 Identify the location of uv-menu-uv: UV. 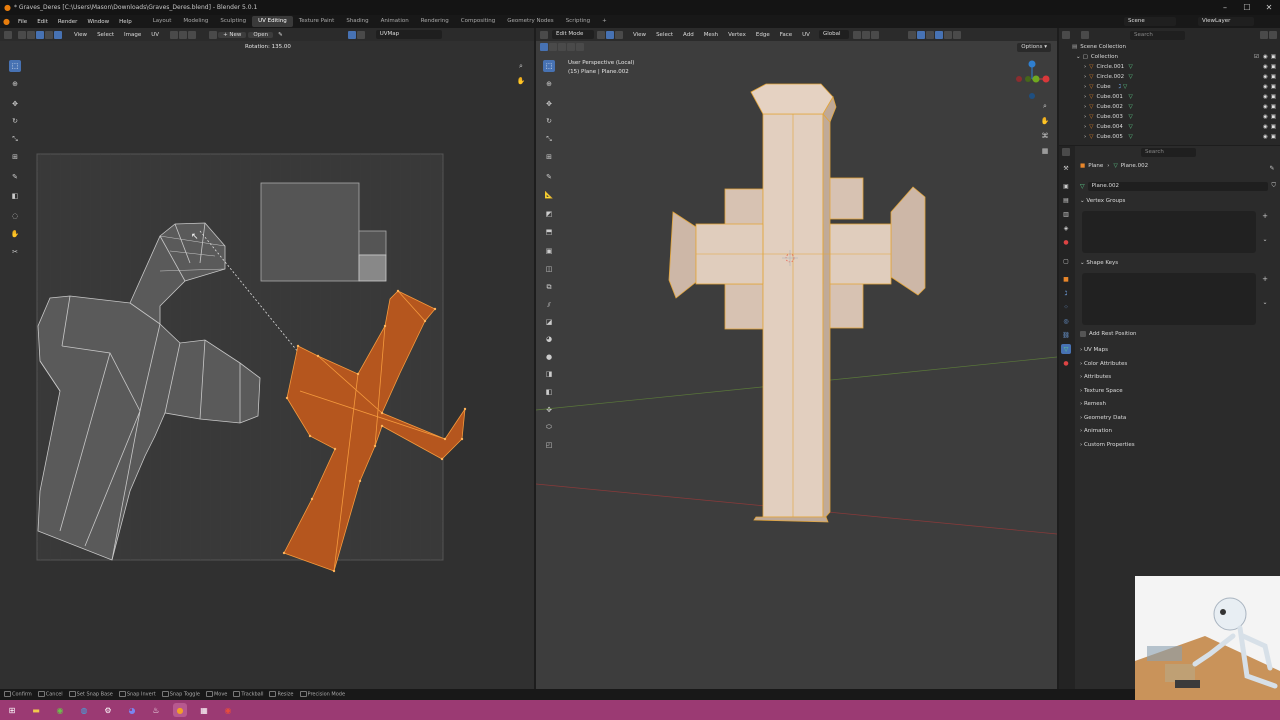
(155, 35).